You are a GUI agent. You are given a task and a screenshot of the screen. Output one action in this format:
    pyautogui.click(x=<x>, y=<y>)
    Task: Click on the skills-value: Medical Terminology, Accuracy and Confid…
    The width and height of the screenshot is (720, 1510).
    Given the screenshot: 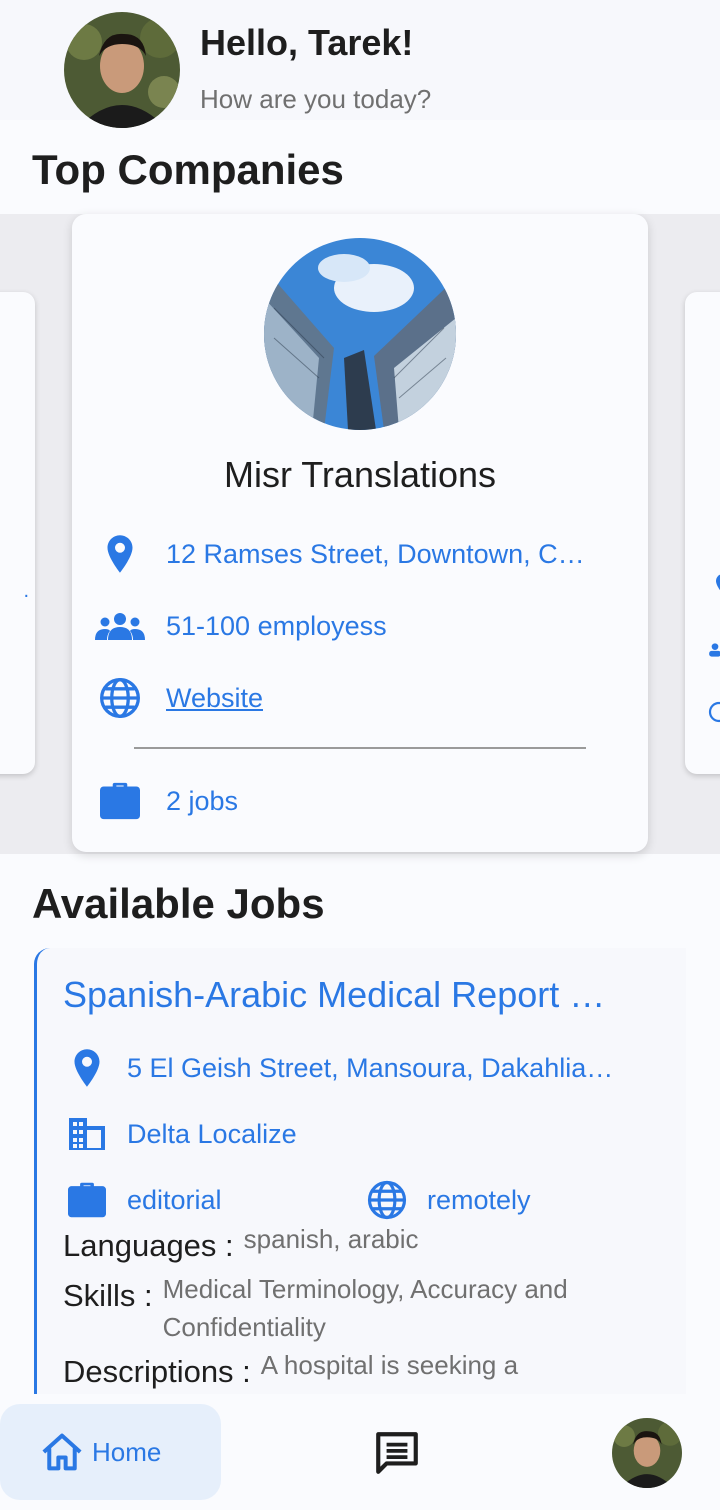 What is the action you would take?
    pyautogui.click(x=365, y=1308)
    